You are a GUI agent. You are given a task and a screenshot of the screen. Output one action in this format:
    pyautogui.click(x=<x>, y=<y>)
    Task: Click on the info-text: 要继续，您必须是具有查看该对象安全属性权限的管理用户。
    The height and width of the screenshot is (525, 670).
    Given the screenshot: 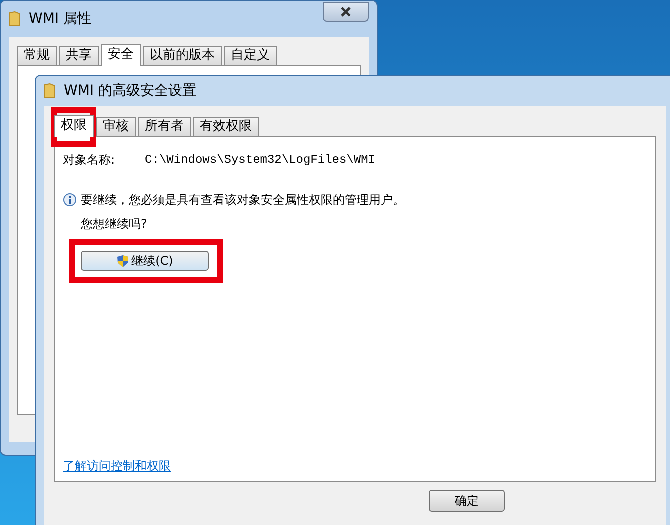 What is the action you would take?
    pyautogui.click(x=243, y=200)
    